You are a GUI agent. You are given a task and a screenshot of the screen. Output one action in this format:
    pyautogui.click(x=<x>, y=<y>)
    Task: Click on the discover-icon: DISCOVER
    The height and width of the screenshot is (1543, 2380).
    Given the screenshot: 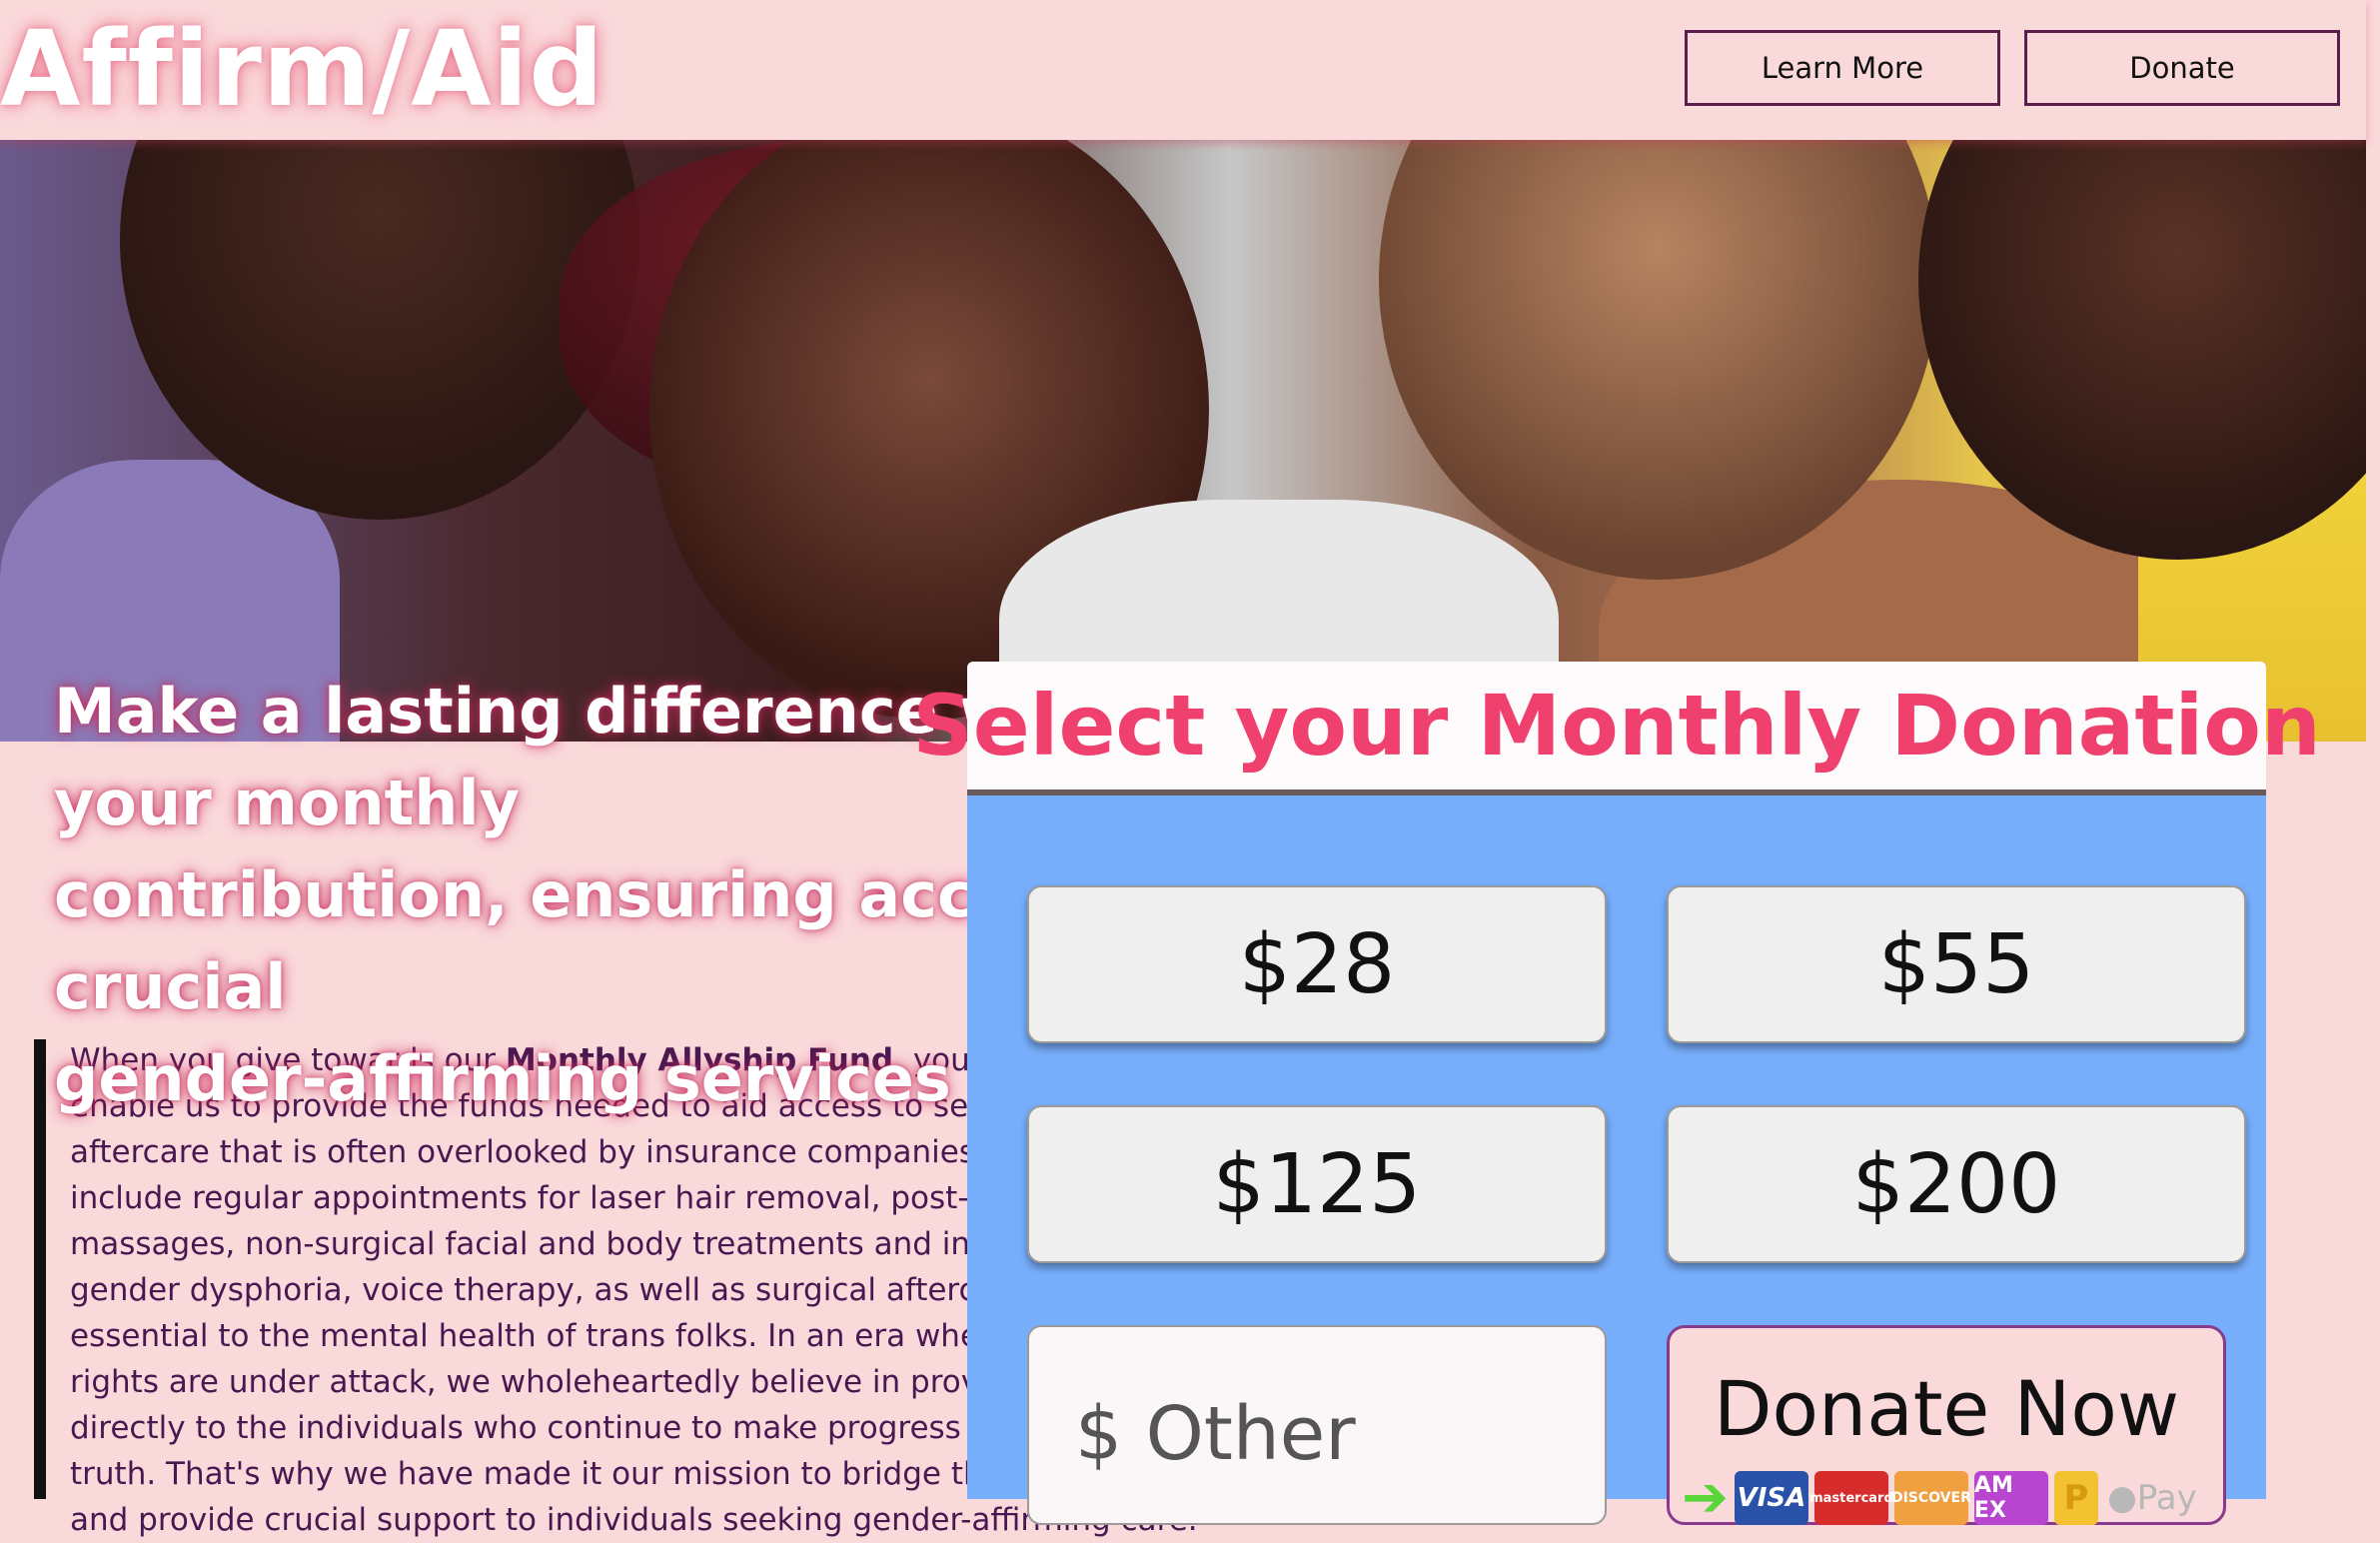 What is the action you would take?
    pyautogui.click(x=1931, y=1498)
    